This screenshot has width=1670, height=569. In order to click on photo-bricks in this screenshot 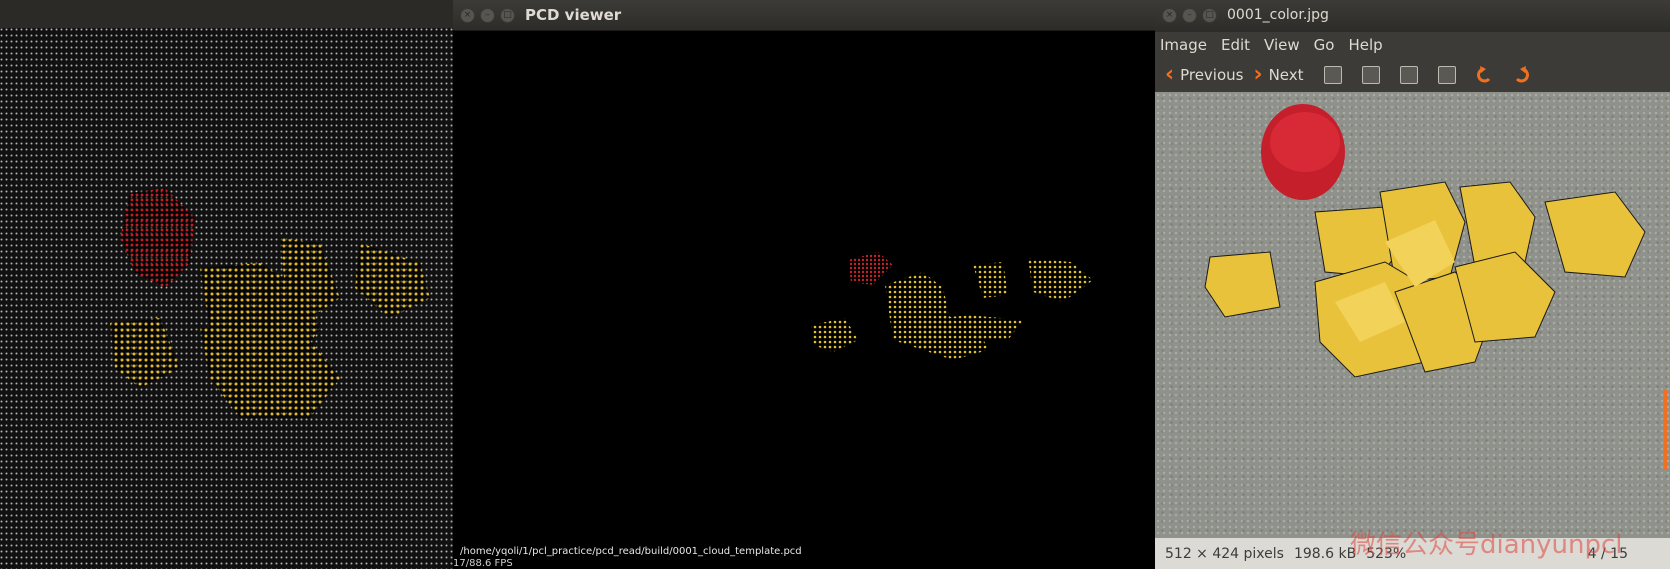, I will do `click(1425, 241)`.